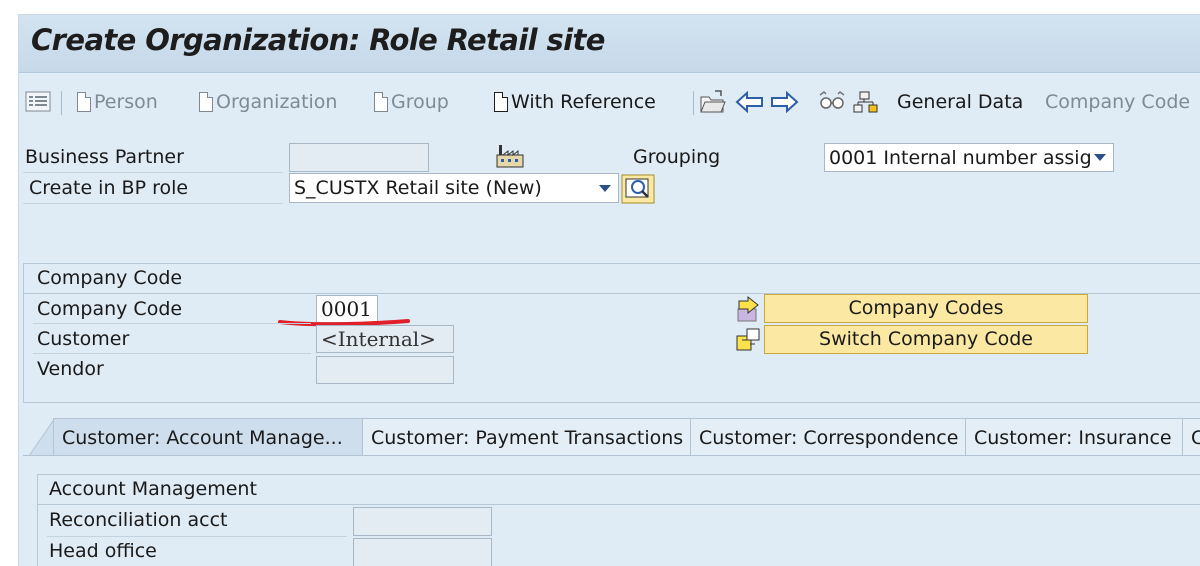 The image size is (1200, 566). What do you see at coordinates (110, 278) in the screenshot?
I see `section-title: Company Code` at bounding box center [110, 278].